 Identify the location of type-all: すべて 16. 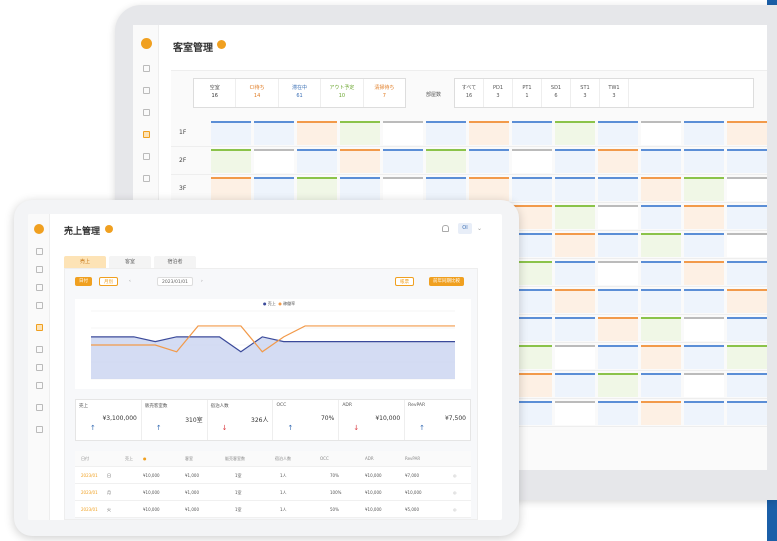
(469, 93).